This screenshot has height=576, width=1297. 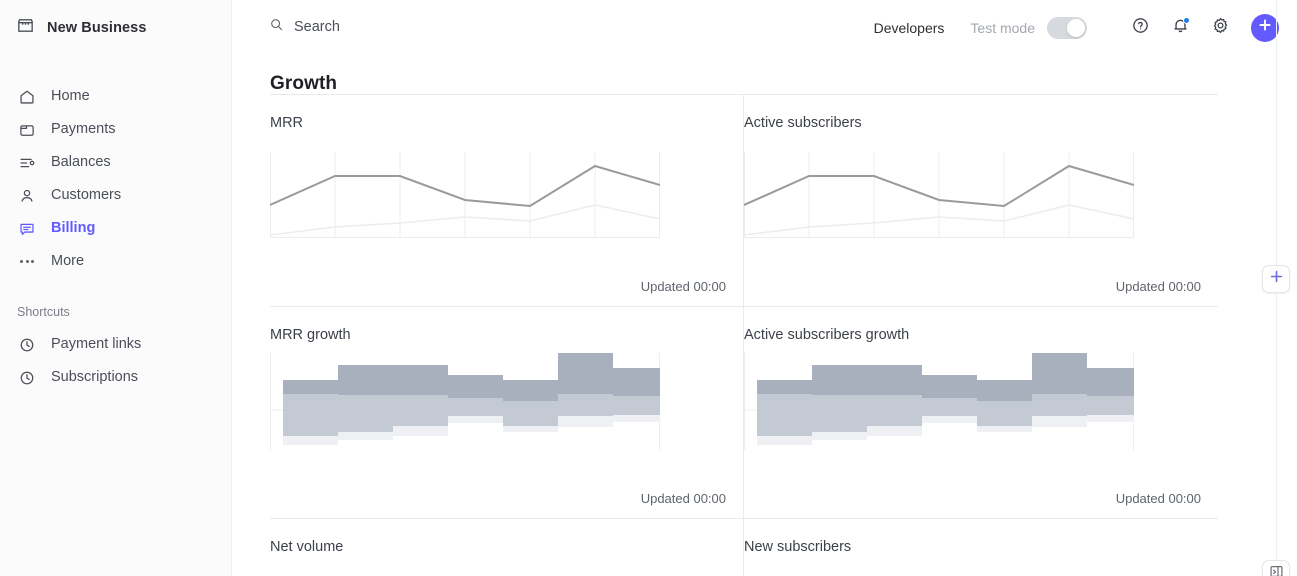 I want to click on card-new-subscribers: New subscribers, so click(x=981, y=547).